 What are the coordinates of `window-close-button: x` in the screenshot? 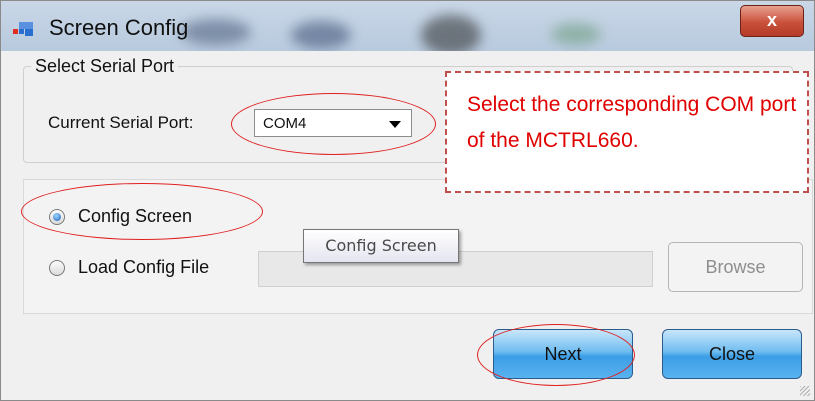 It's located at (772, 21).